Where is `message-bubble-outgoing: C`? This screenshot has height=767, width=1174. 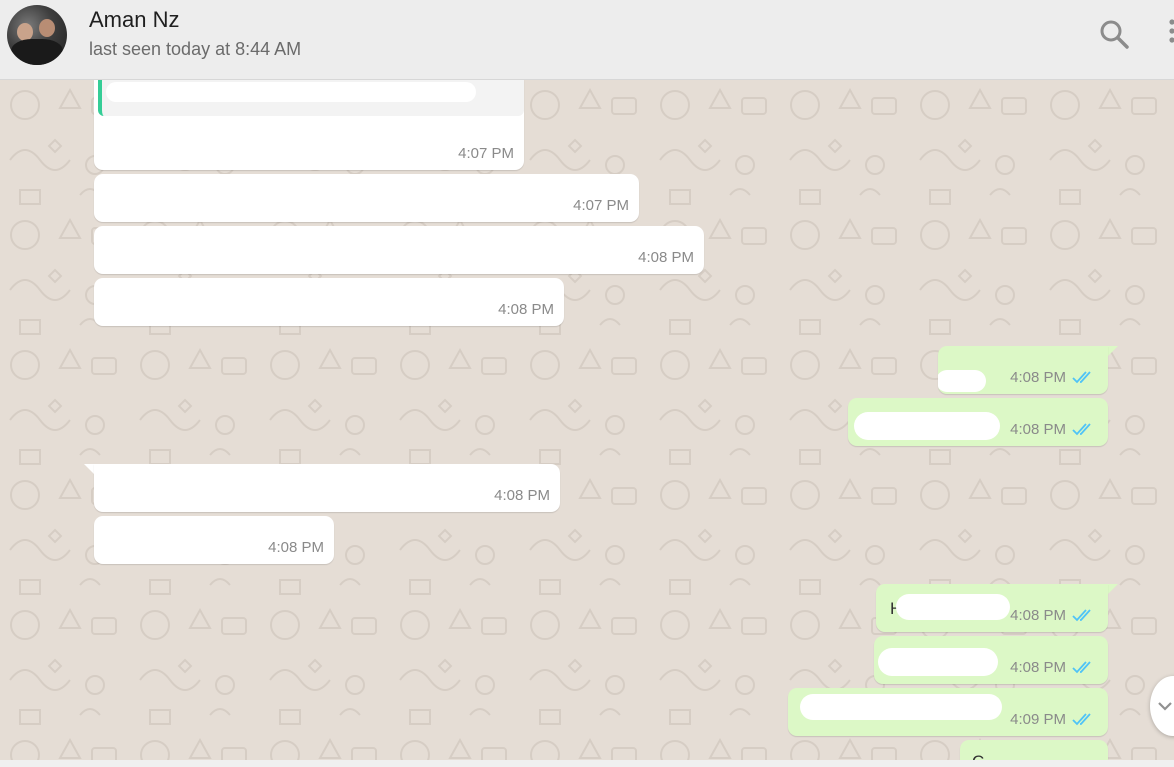
message-bubble-outgoing: C is located at coordinates (1034, 750).